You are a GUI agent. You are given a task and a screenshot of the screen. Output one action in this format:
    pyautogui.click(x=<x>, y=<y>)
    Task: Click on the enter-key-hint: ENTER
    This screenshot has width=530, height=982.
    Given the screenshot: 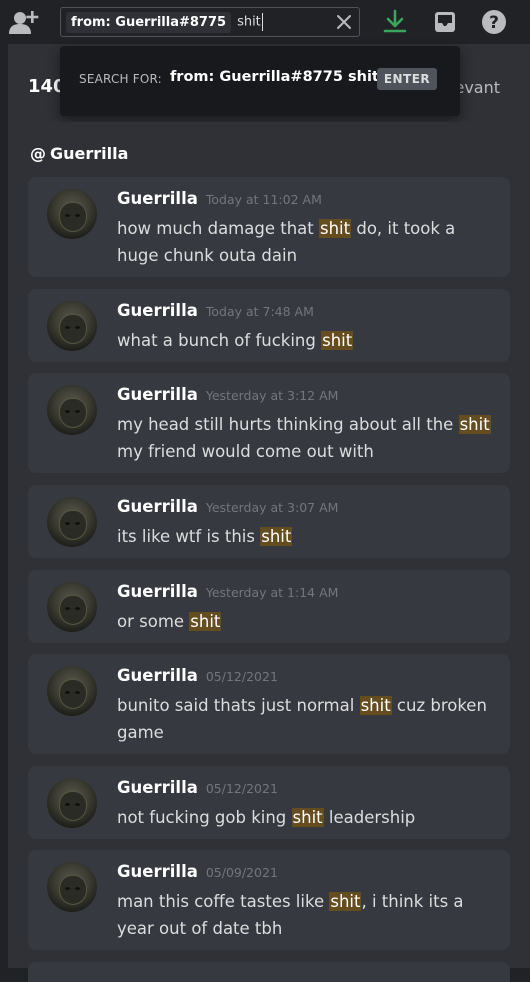 What is the action you would take?
    pyautogui.click(x=407, y=79)
    